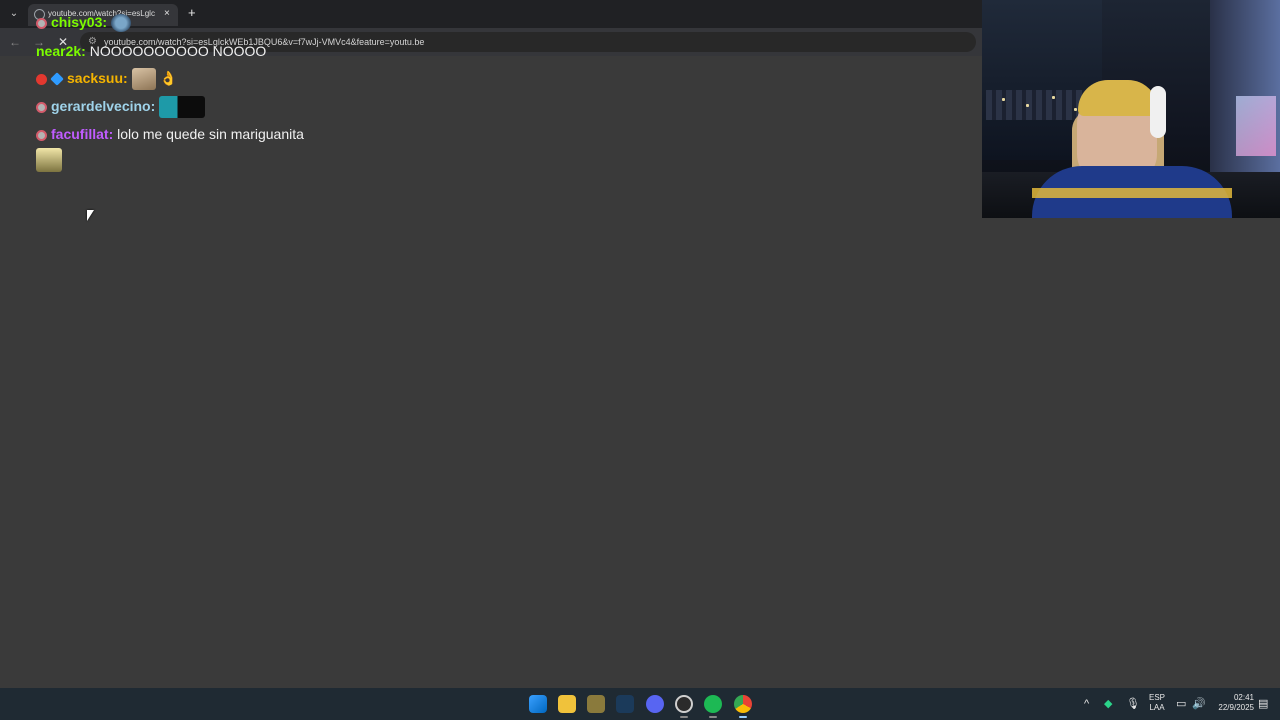 This screenshot has height=720, width=1280. I want to click on input-language: ESP LAA, so click(1157, 703).